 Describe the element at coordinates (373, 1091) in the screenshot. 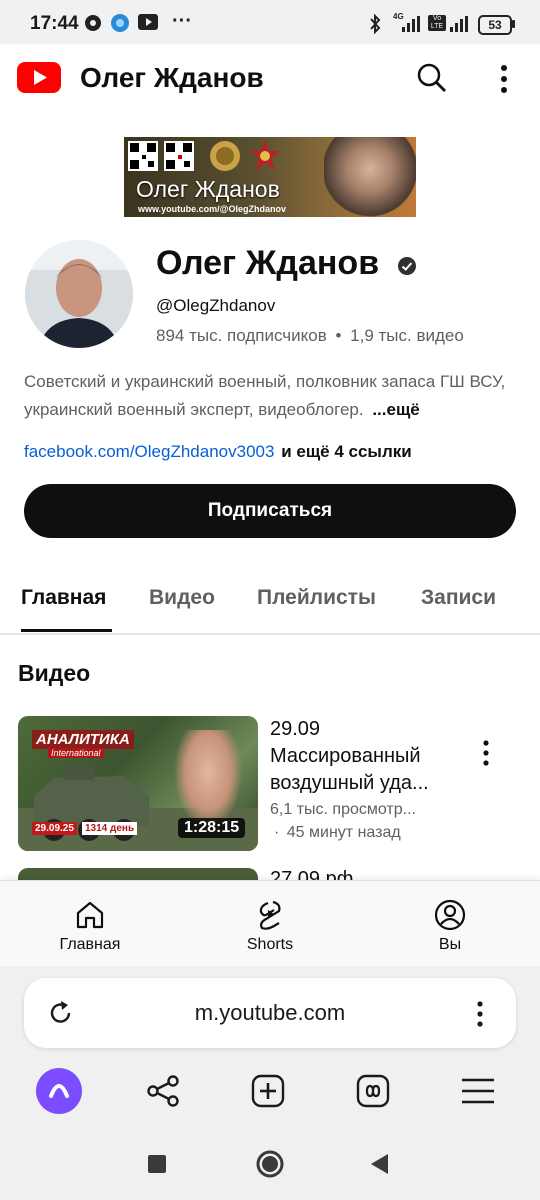

I see `tabs-icon` at that location.